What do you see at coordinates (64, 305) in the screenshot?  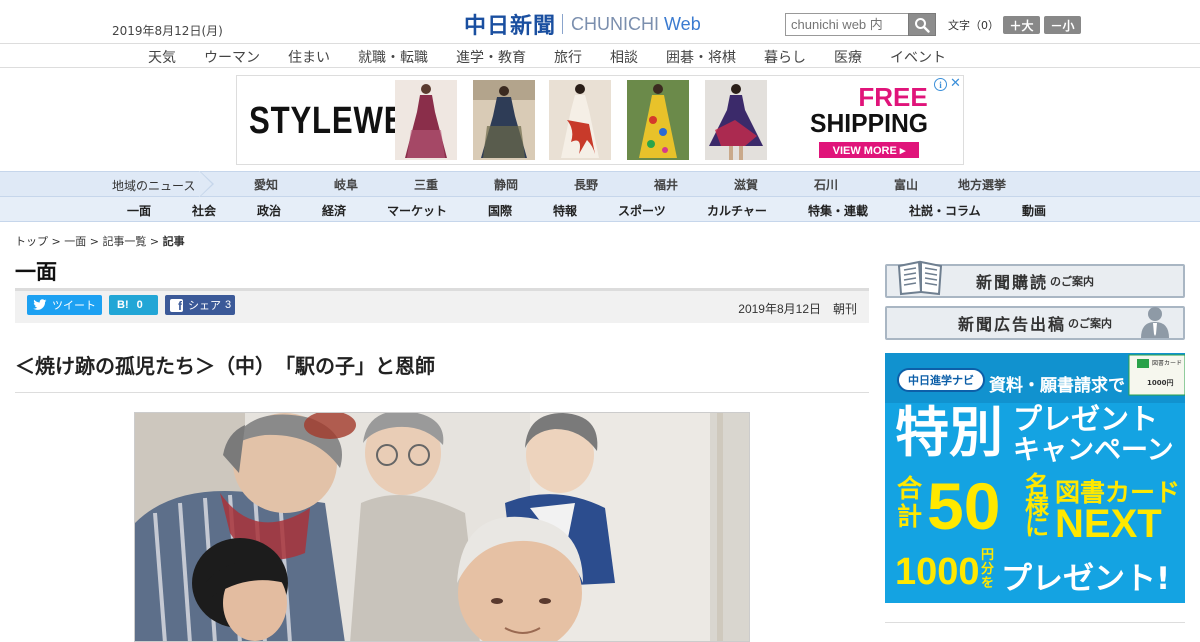 I see `tweet-button: ツイート` at bounding box center [64, 305].